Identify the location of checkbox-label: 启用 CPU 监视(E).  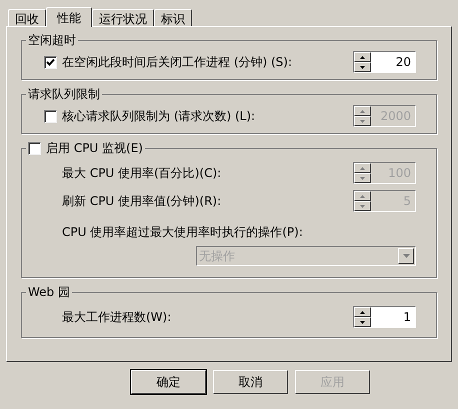
(94, 148).